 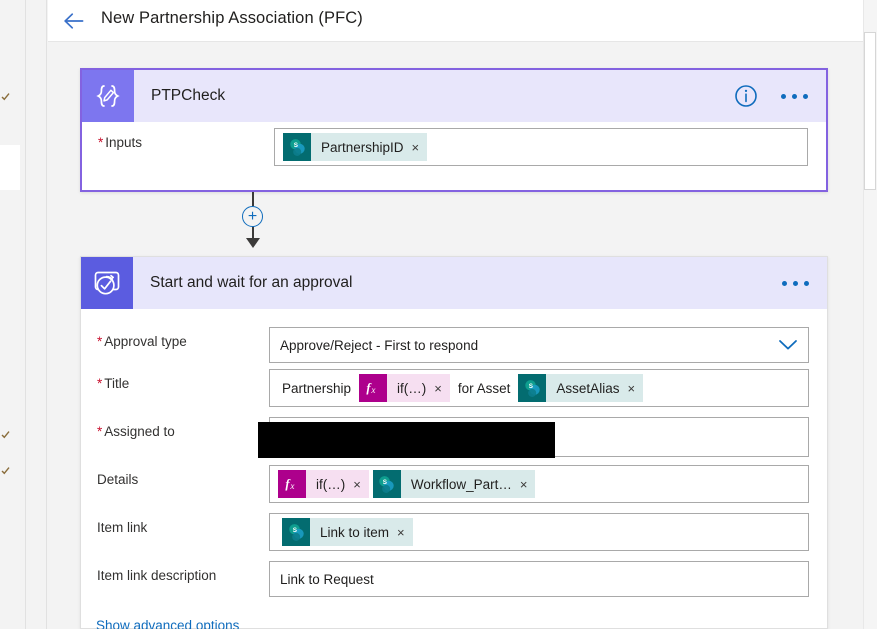 I want to click on dropdown-value: Approve/Reject - First to respond, so click(x=379, y=345).